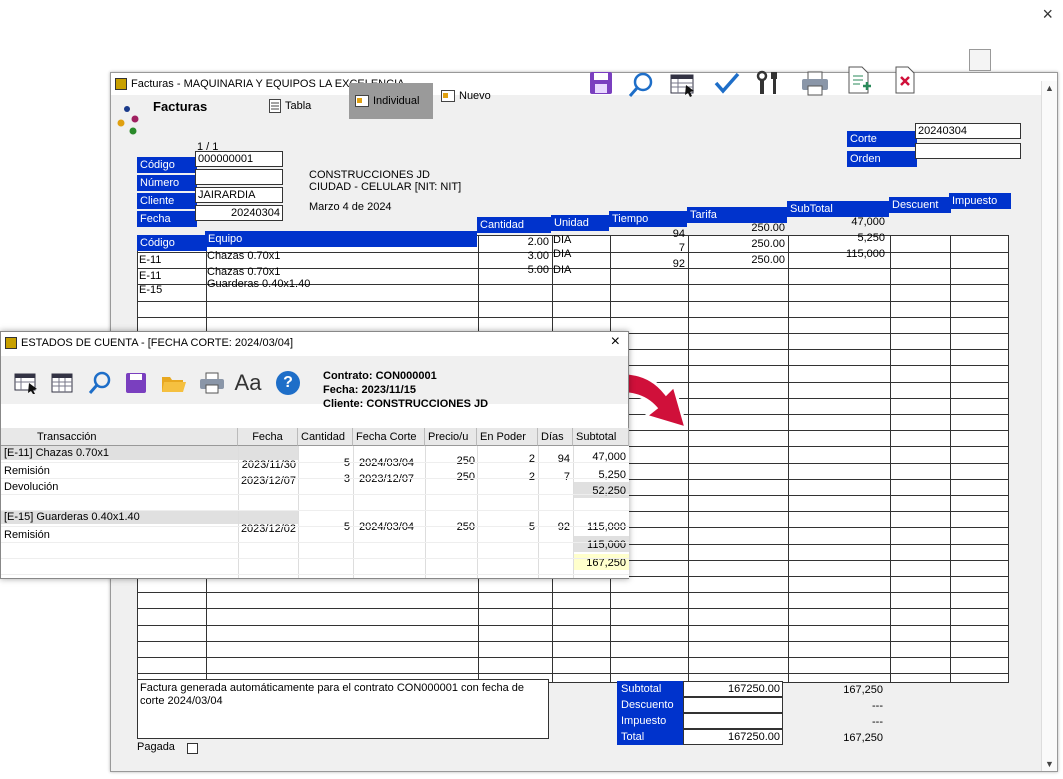 The height and width of the screenshot is (779, 1063). I want to click on font-button: Aa, so click(248, 383).